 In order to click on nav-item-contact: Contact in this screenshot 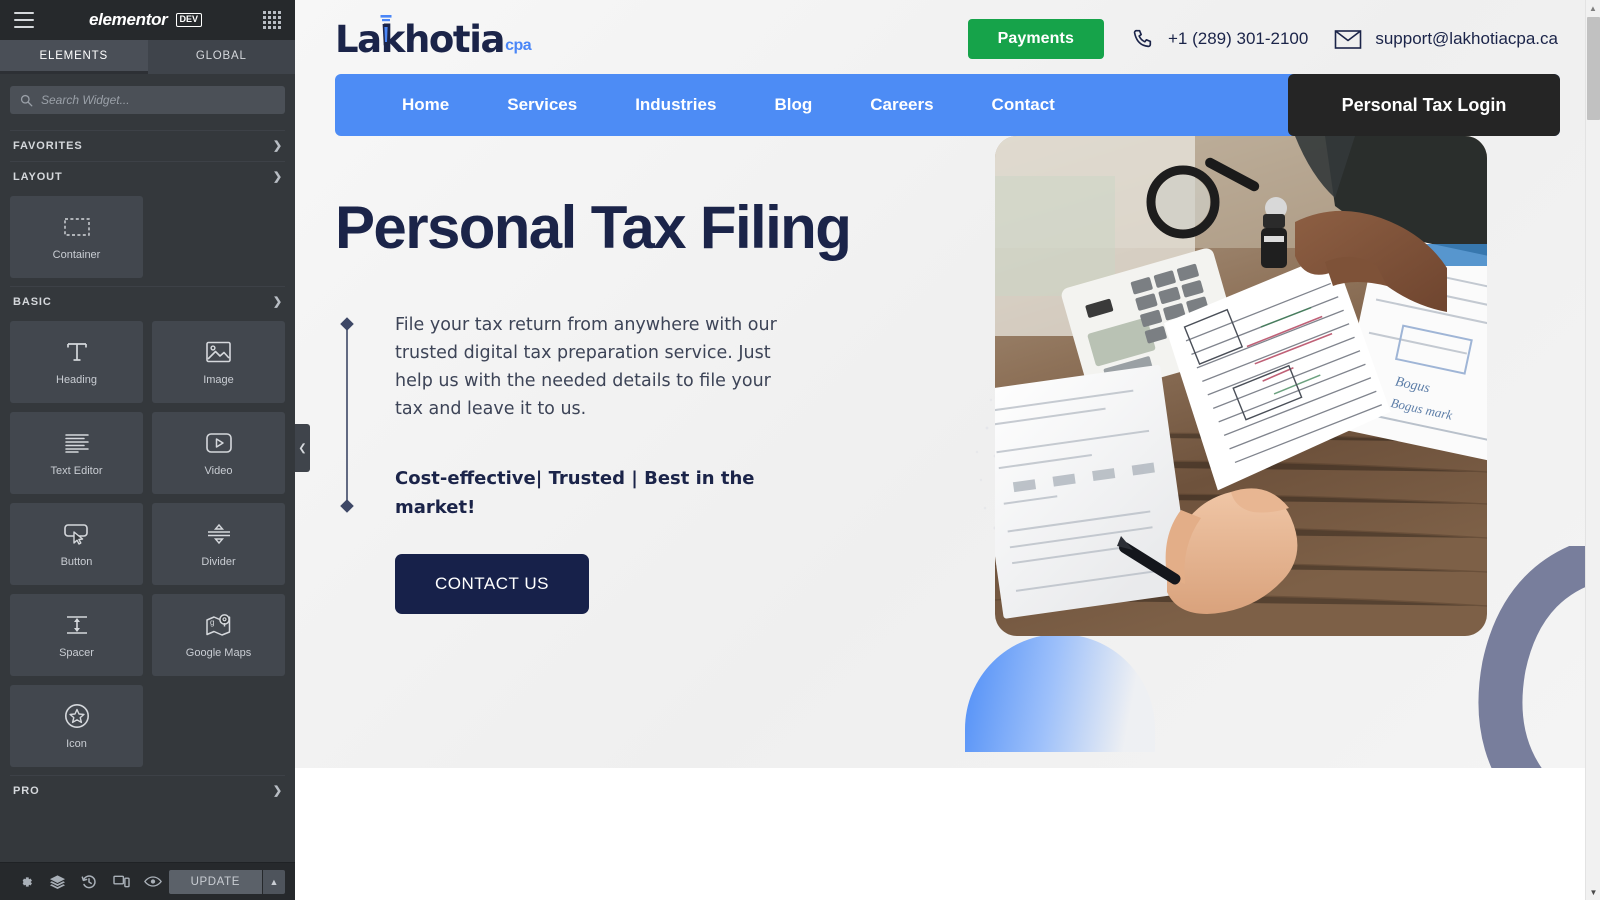, I will do `click(1023, 105)`.